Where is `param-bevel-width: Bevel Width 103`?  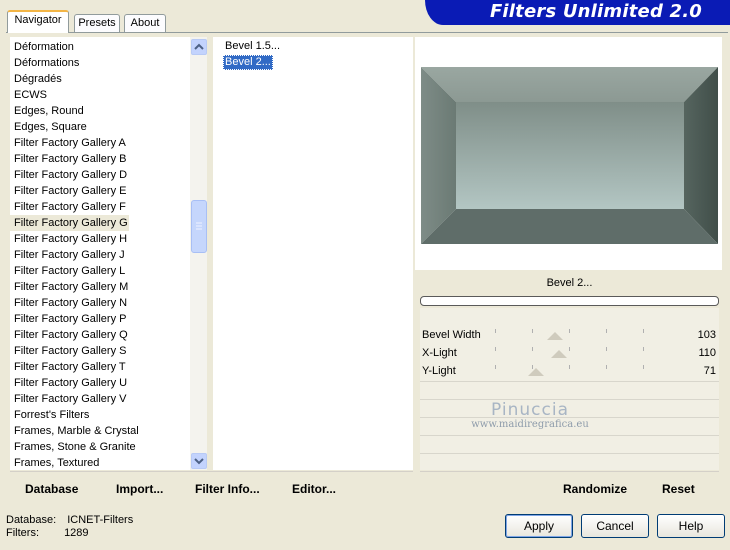 param-bevel-width: Bevel Width 103 is located at coordinates (569, 335).